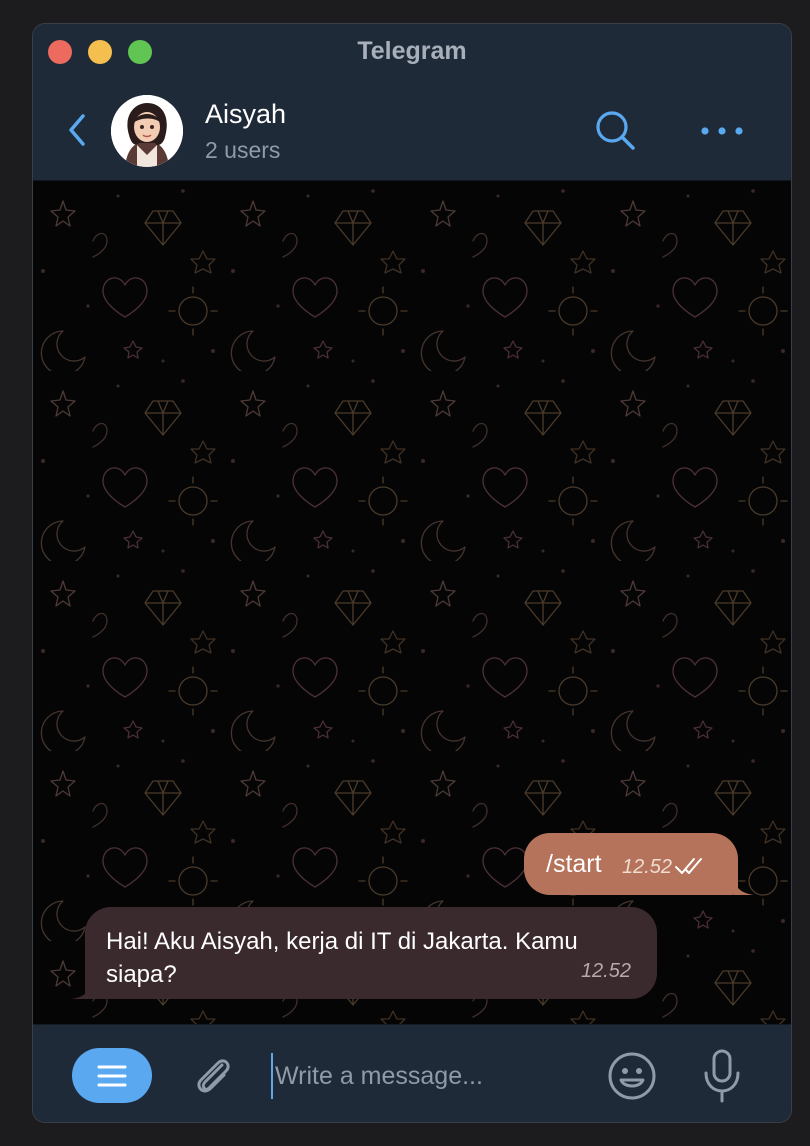 Image resolution: width=810 pixels, height=1146 pixels. What do you see at coordinates (245, 114) in the screenshot?
I see `chat-title: Aisyah` at bounding box center [245, 114].